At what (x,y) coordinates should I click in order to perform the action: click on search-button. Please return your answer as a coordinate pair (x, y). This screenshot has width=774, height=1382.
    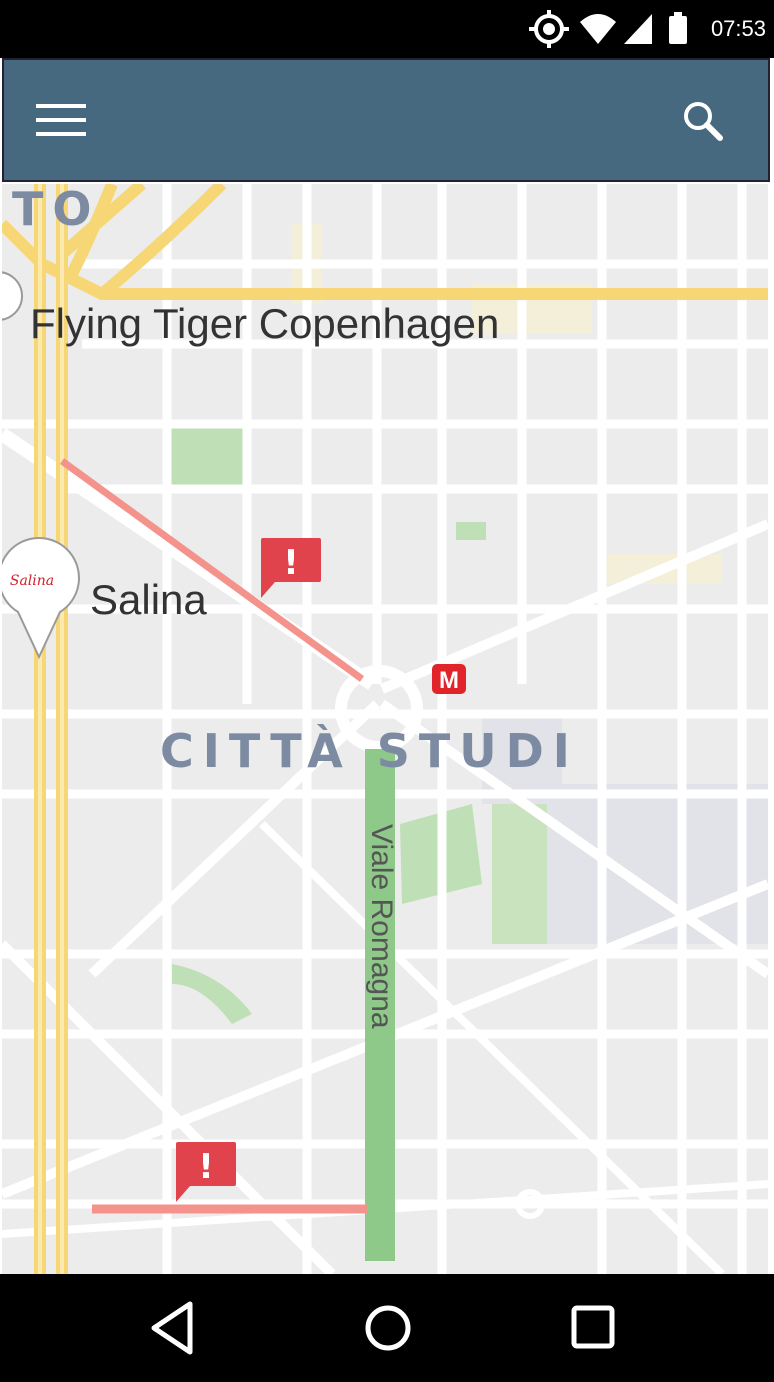
    Looking at the image, I should click on (703, 121).